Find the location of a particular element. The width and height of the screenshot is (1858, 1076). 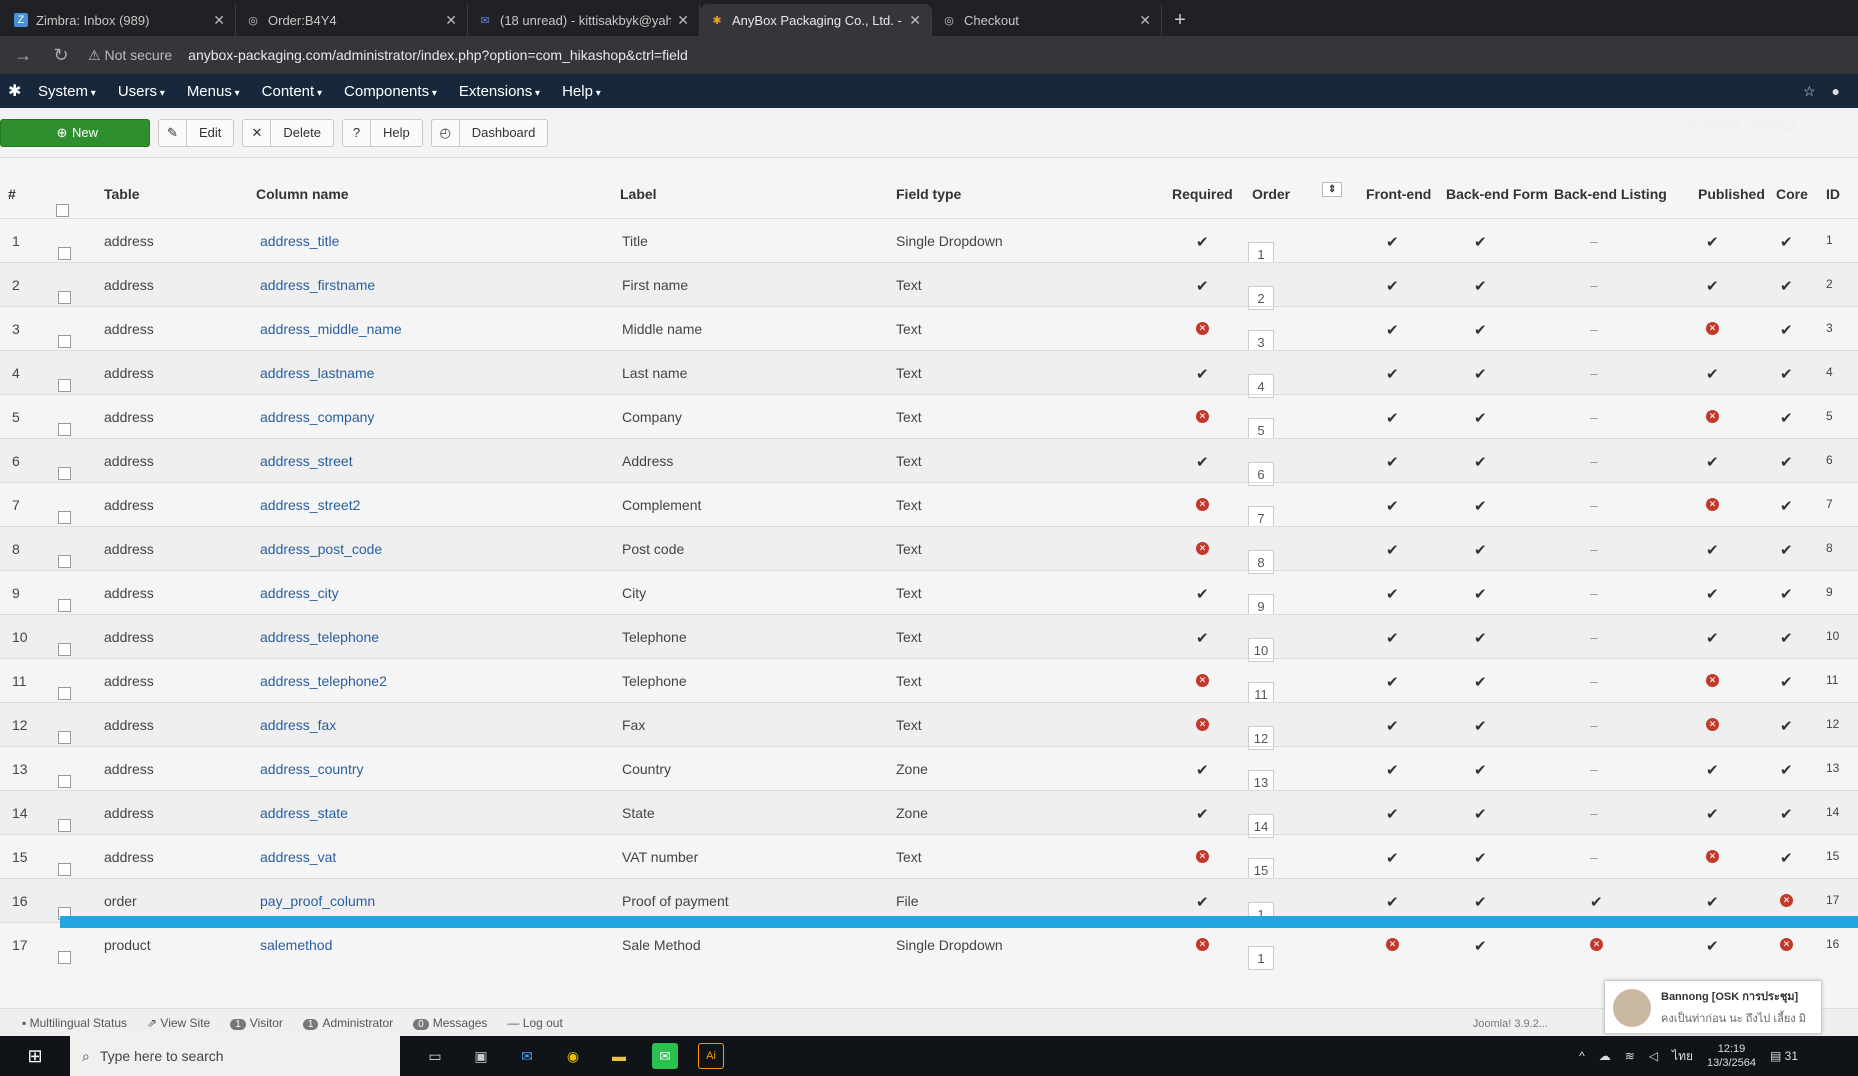

taskbar-search-input: ⌕ Type here to search is located at coordinates (235, 1056).